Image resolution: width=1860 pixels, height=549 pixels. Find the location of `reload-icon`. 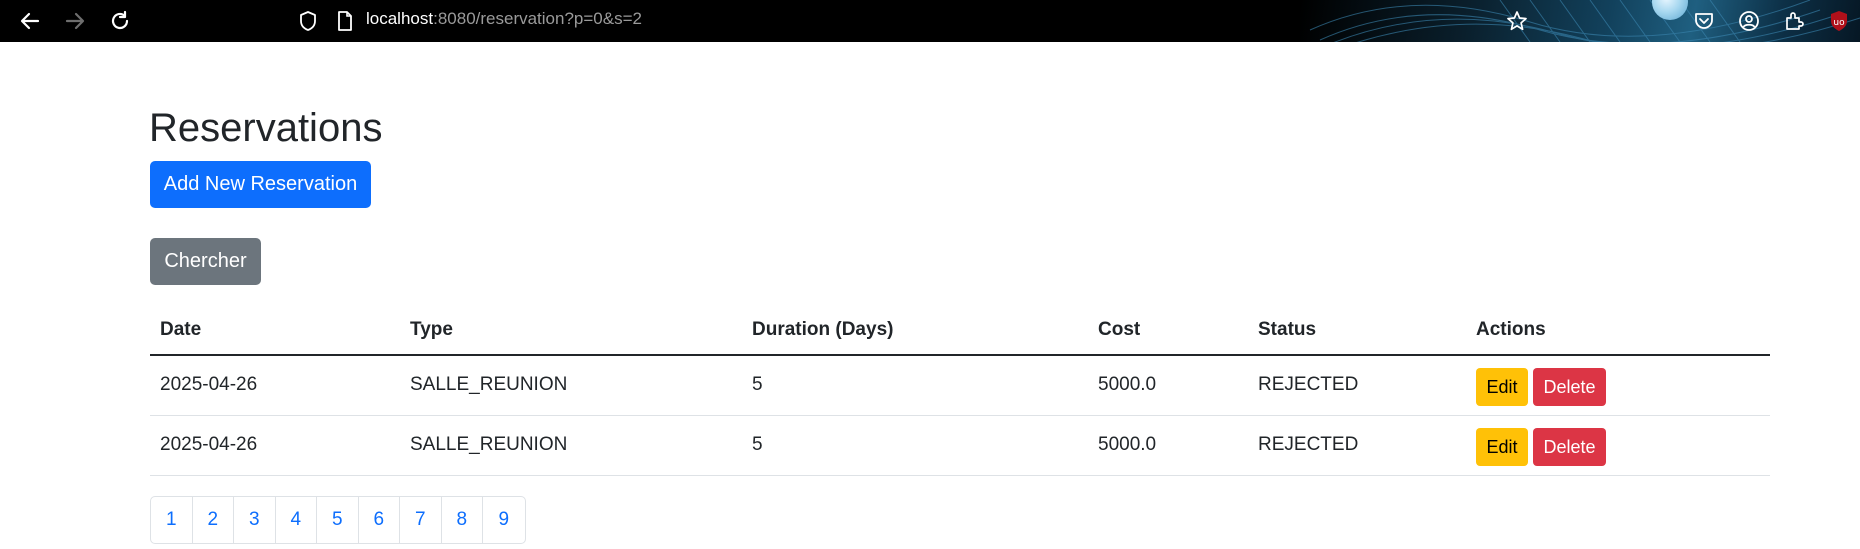

reload-icon is located at coordinates (120, 20).